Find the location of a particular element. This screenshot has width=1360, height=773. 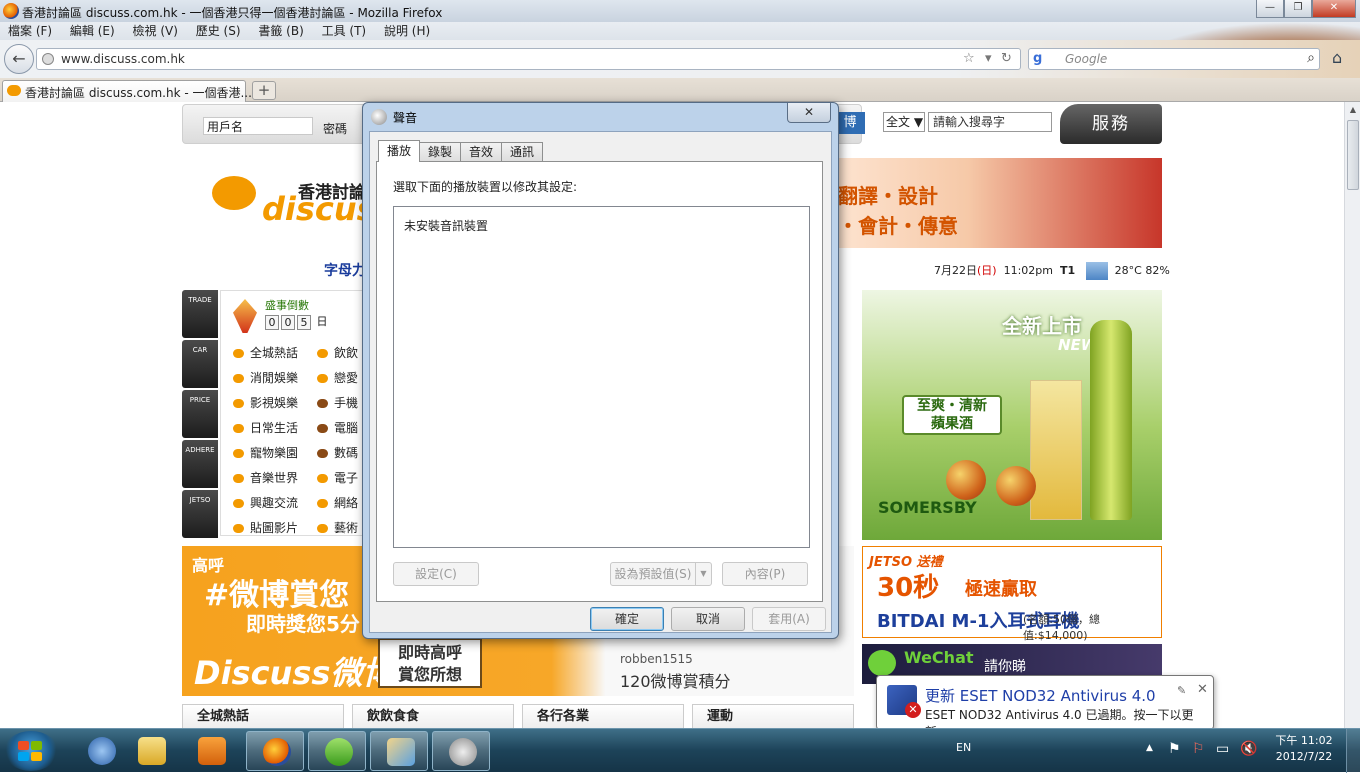

forum-link: 數碼 is located at coordinates (337, 453).